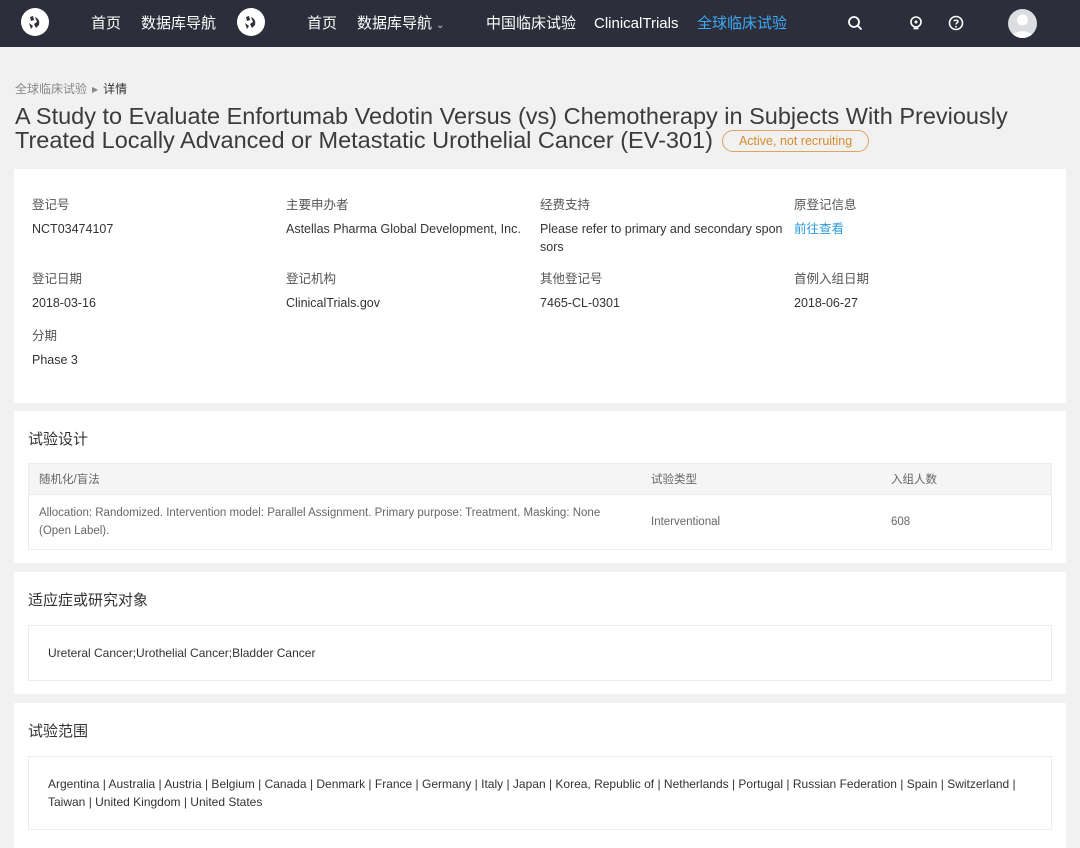  I want to click on table-header-row: 随机化/盲法 试验类型 入组人数, so click(540, 479).